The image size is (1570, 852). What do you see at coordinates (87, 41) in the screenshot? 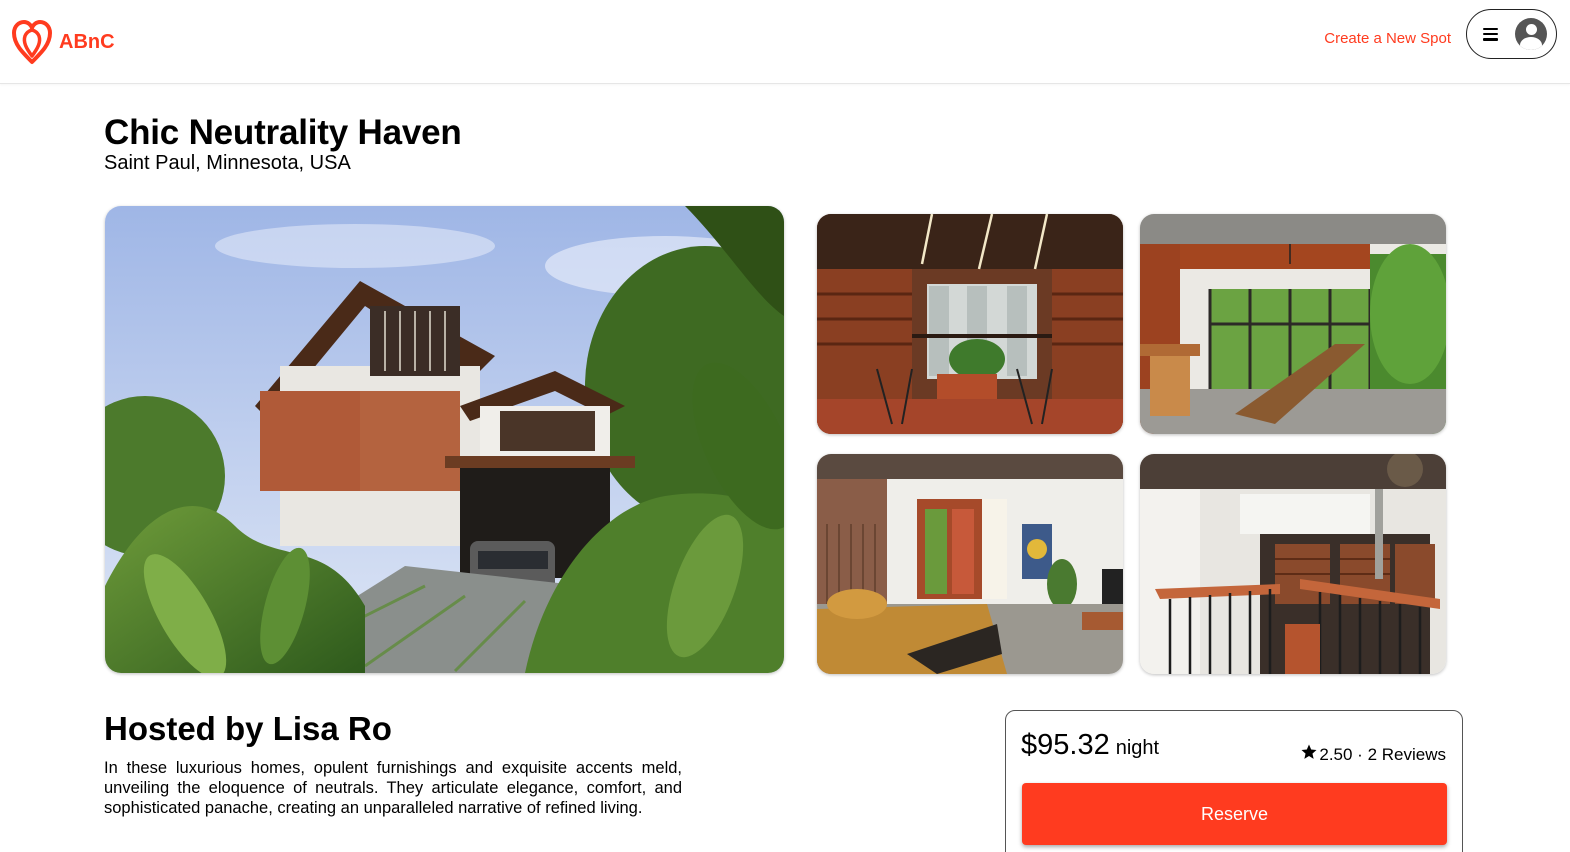
I see `brand-name: ABnC` at bounding box center [87, 41].